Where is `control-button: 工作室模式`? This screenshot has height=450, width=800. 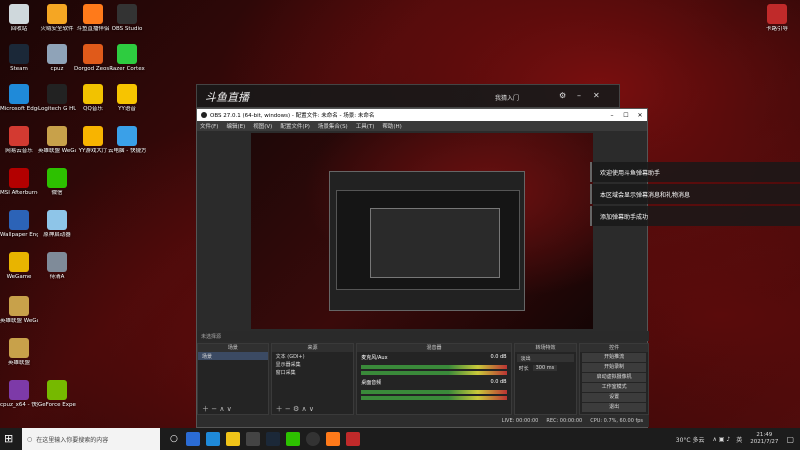
control-button: 工作室模式 is located at coordinates (614, 387).